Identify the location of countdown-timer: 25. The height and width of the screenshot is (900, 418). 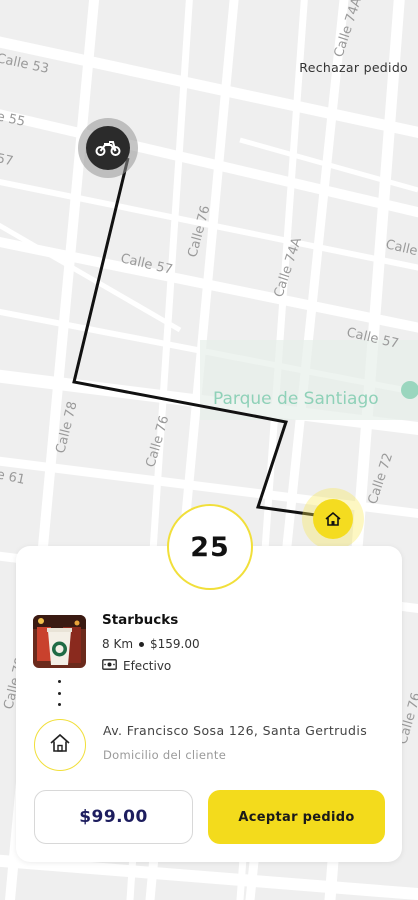
(210, 547).